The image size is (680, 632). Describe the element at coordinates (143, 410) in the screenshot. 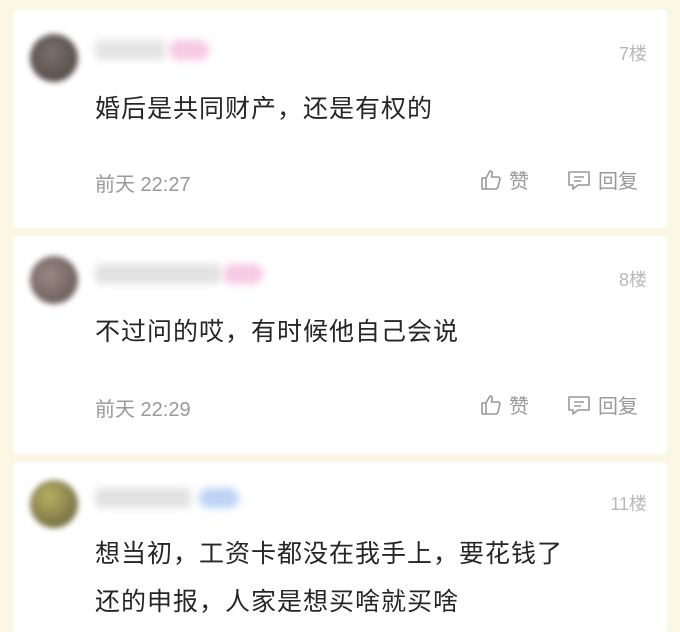

I see `comment-time: 前天 22:29` at that location.